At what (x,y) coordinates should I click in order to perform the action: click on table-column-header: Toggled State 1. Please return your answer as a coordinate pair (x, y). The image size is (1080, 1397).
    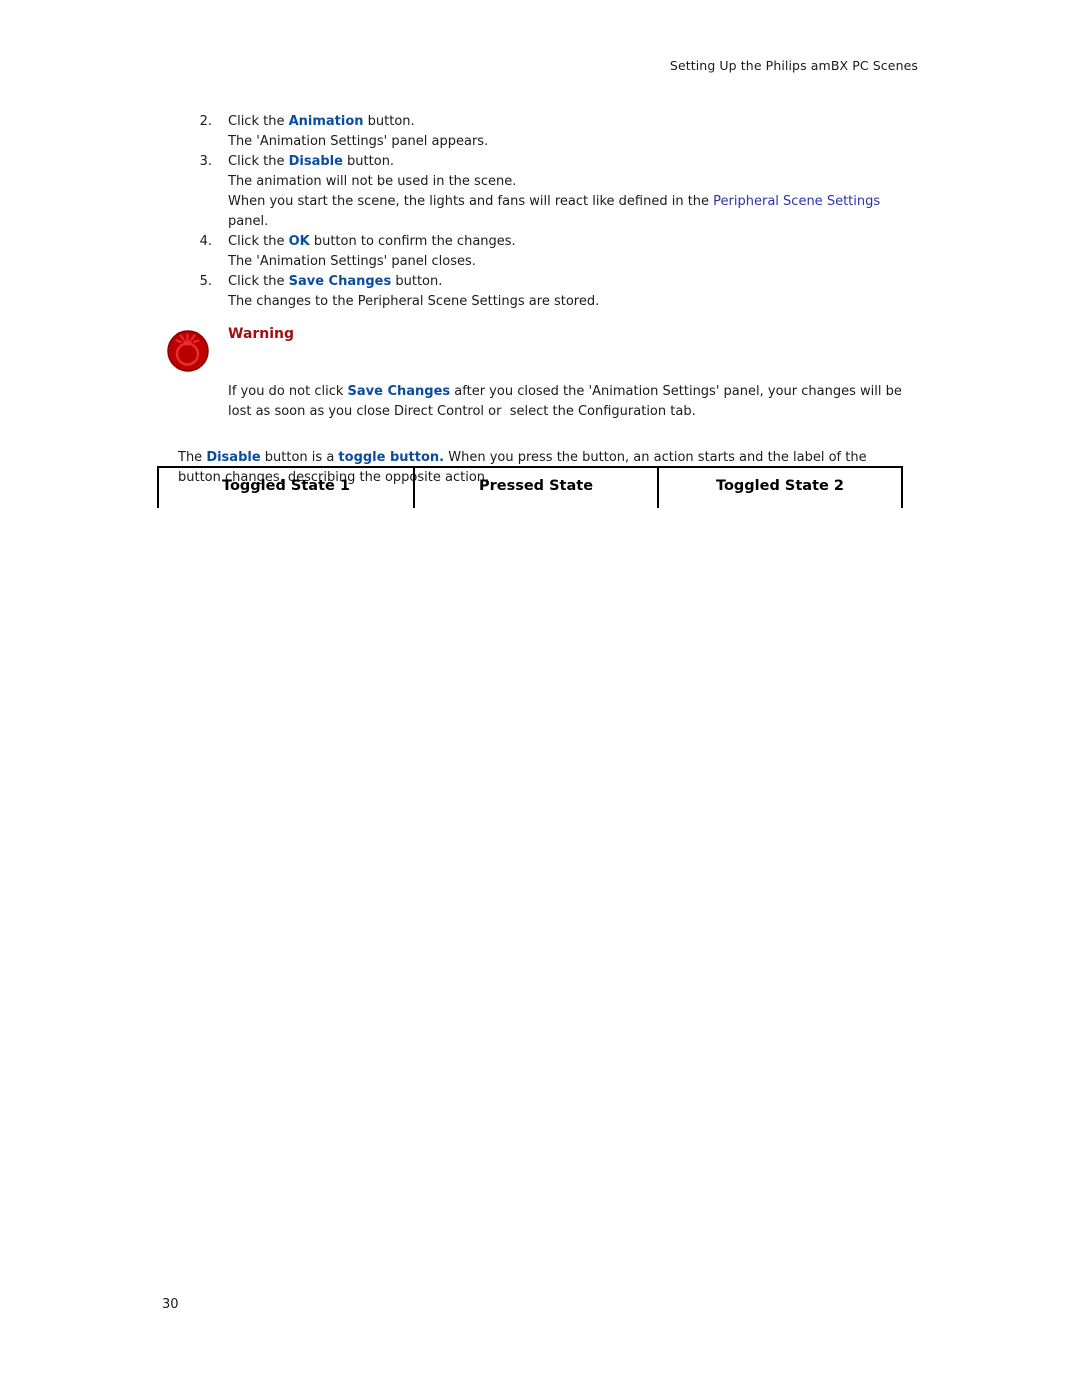
    Looking at the image, I should click on (285, 488).